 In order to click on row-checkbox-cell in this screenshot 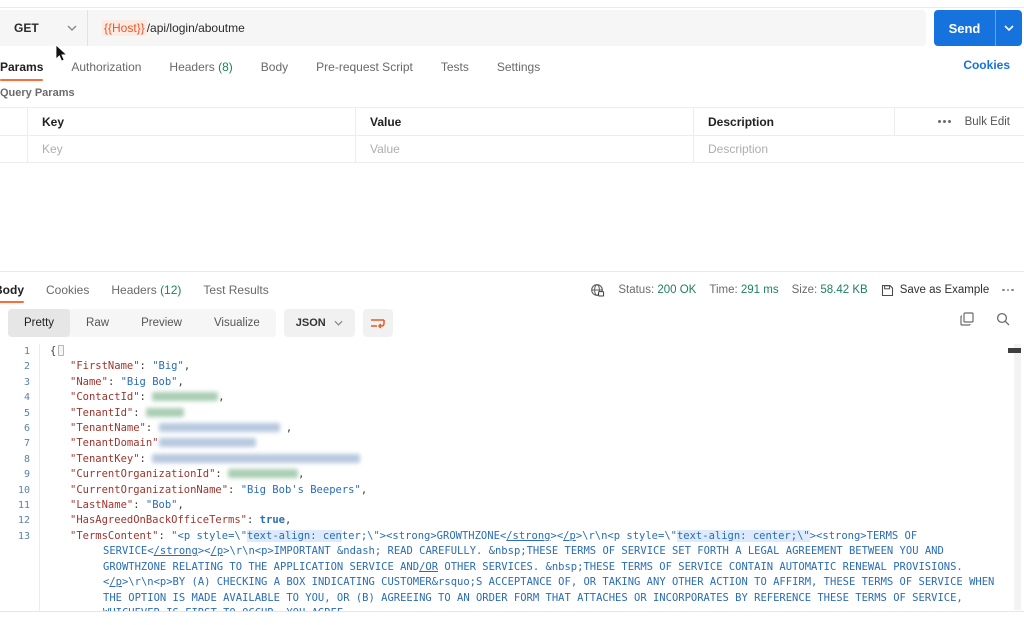, I will do `click(14, 149)`.